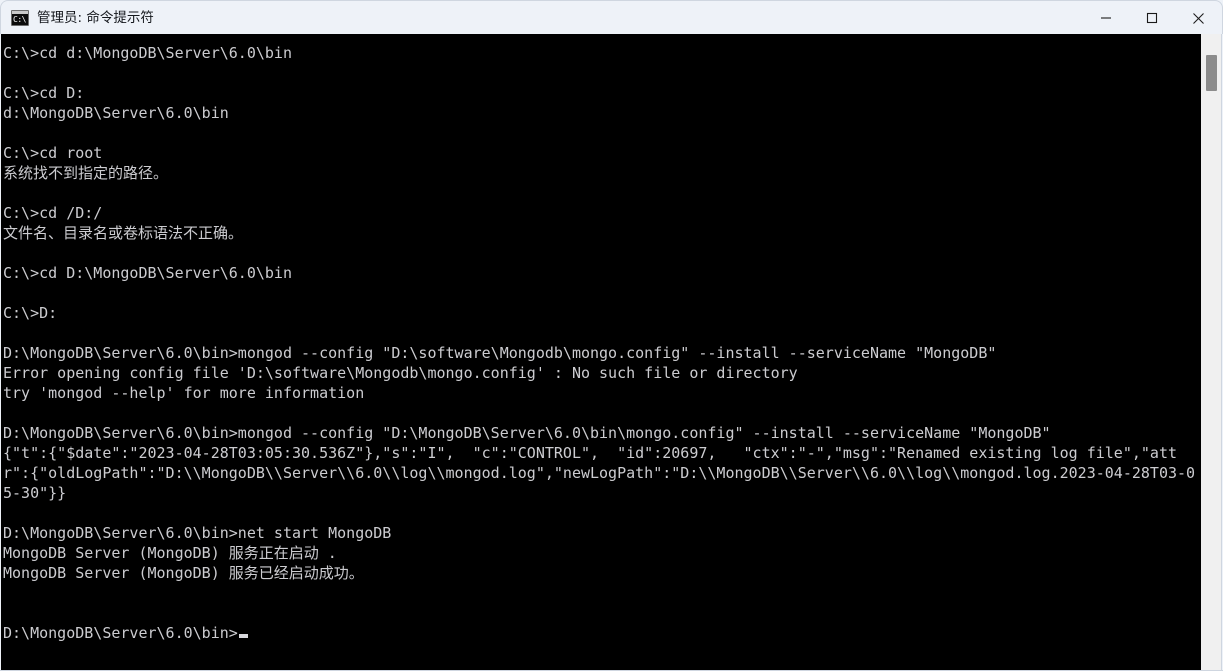 This screenshot has height=671, width=1223. I want to click on maximize-button, so click(1152, 18).